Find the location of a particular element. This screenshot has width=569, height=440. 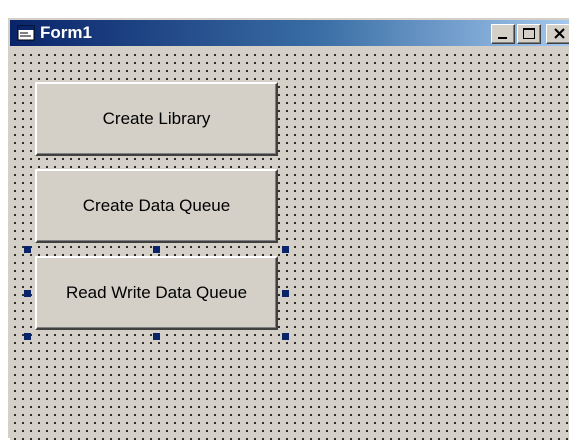

close-button is located at coordinates (557, 34).